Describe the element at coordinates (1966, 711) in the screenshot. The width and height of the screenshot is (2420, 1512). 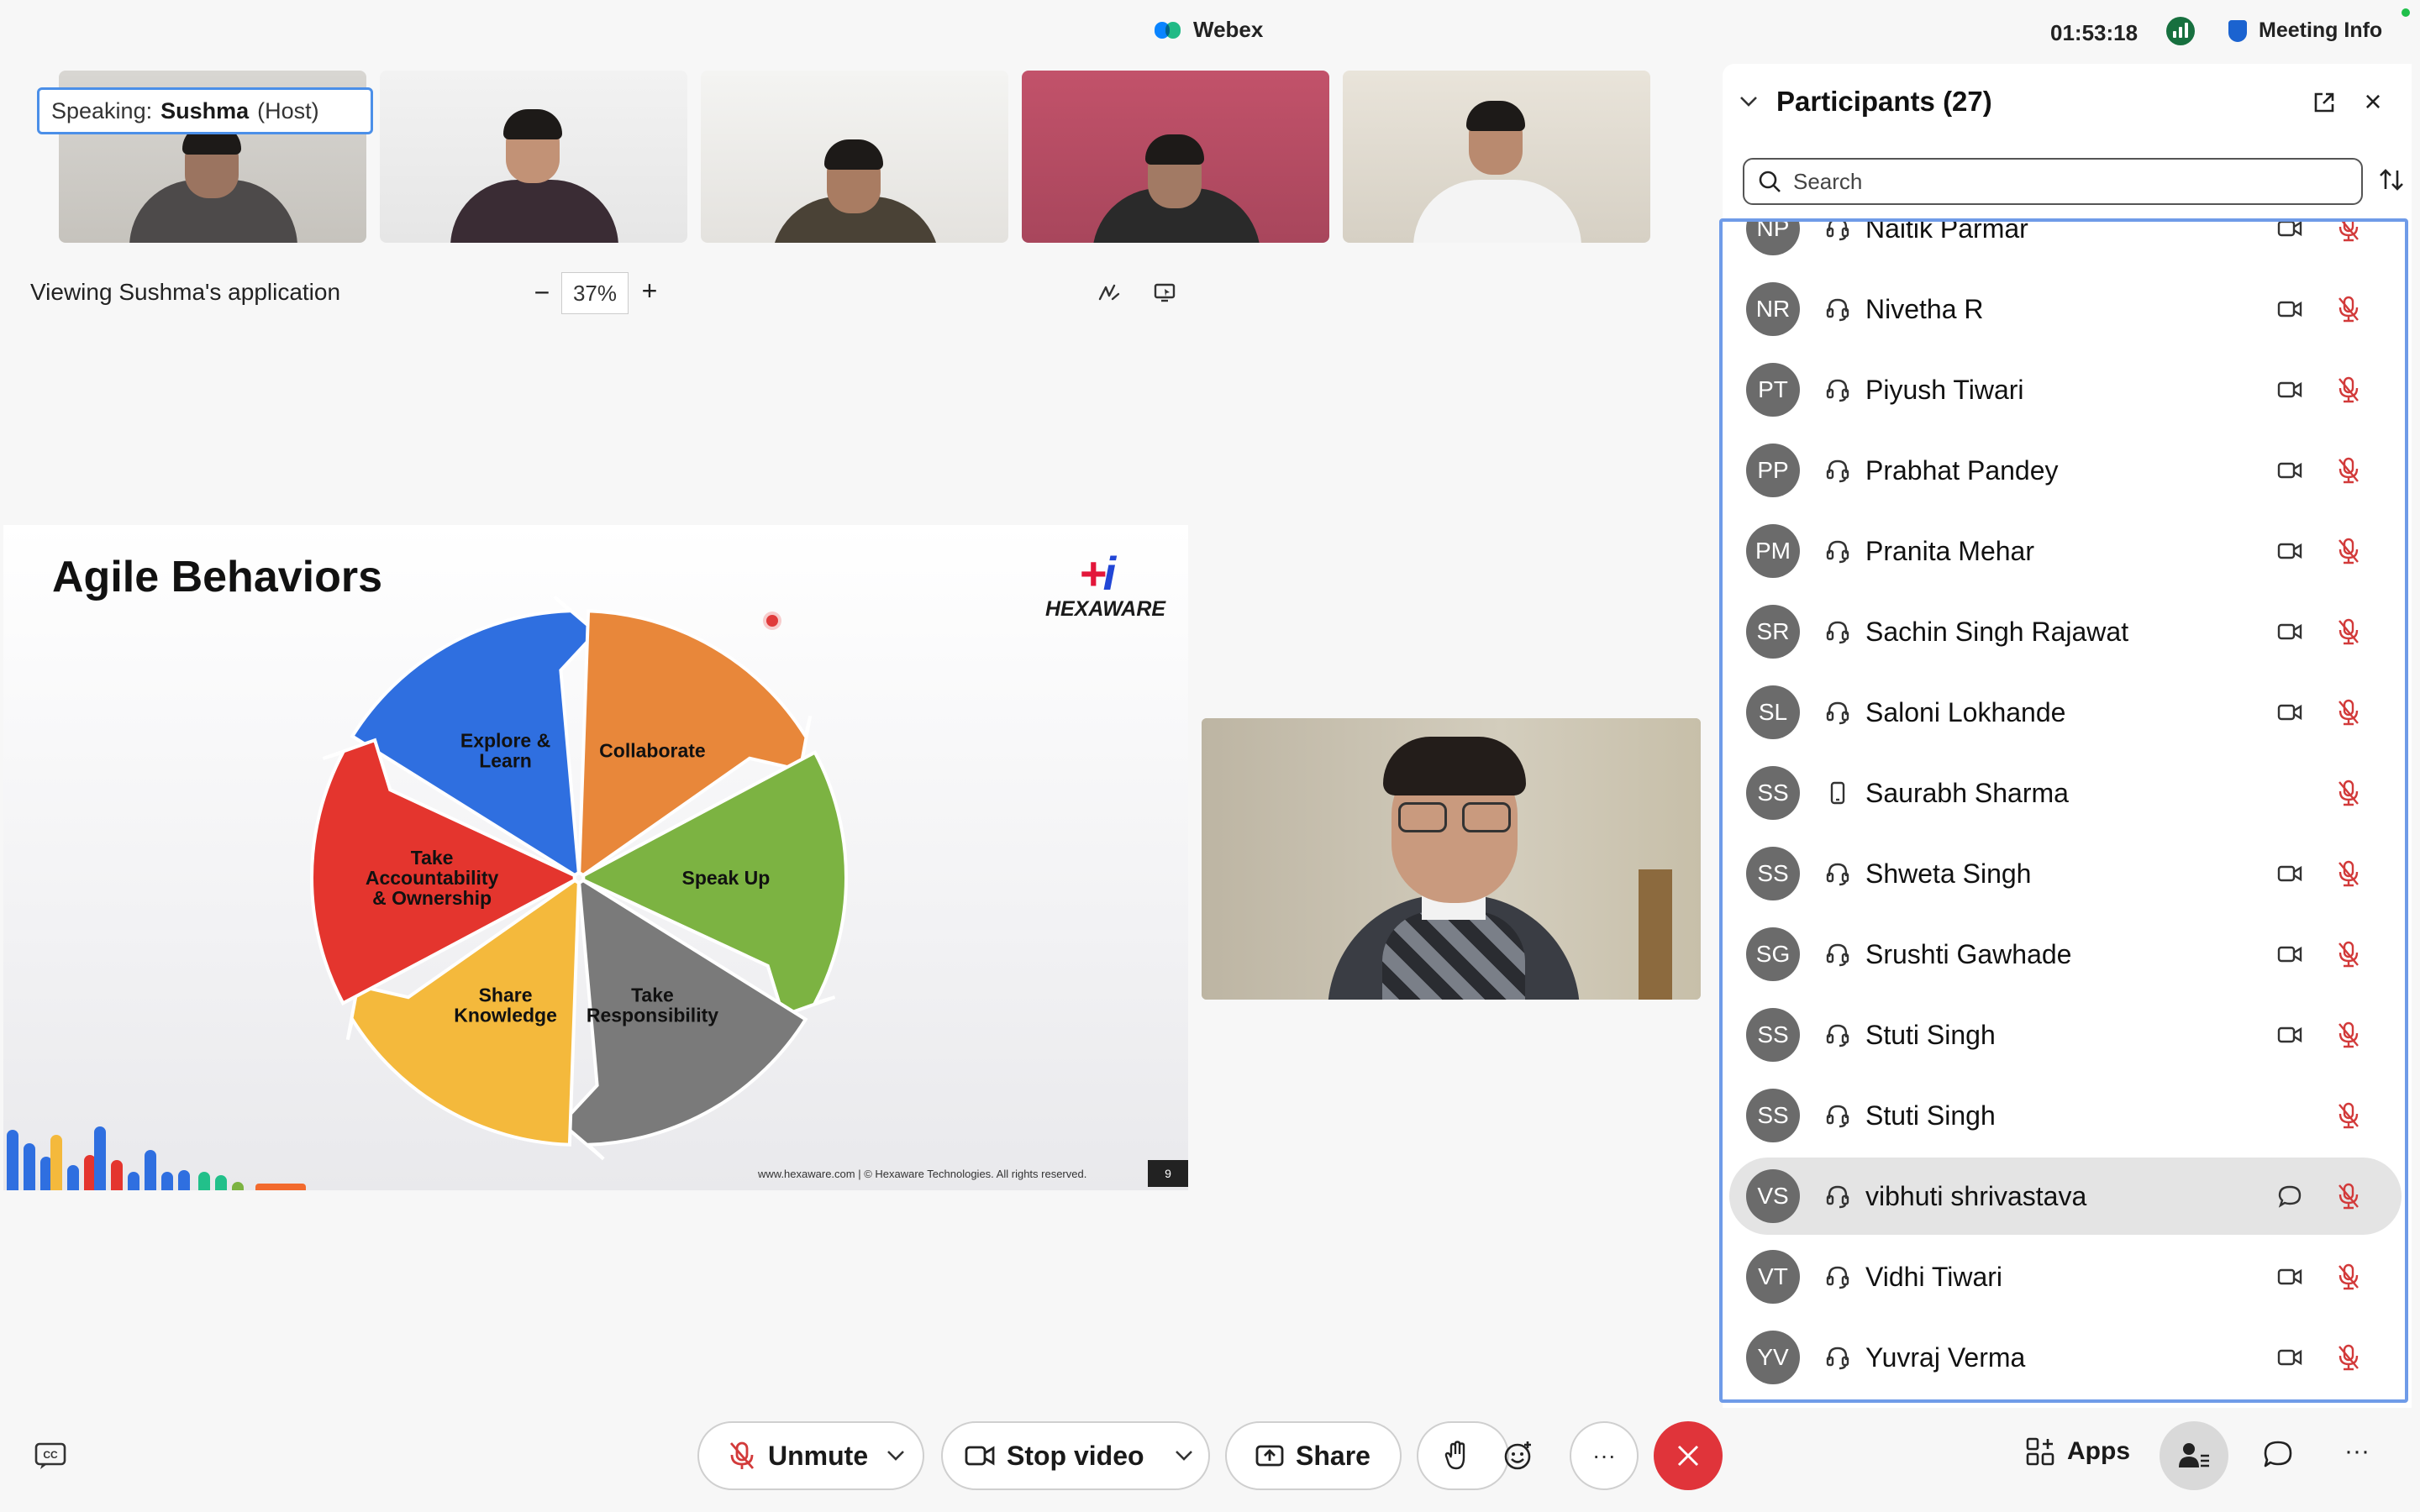
I see `participant-name: Saloni Lokhande` at that location.